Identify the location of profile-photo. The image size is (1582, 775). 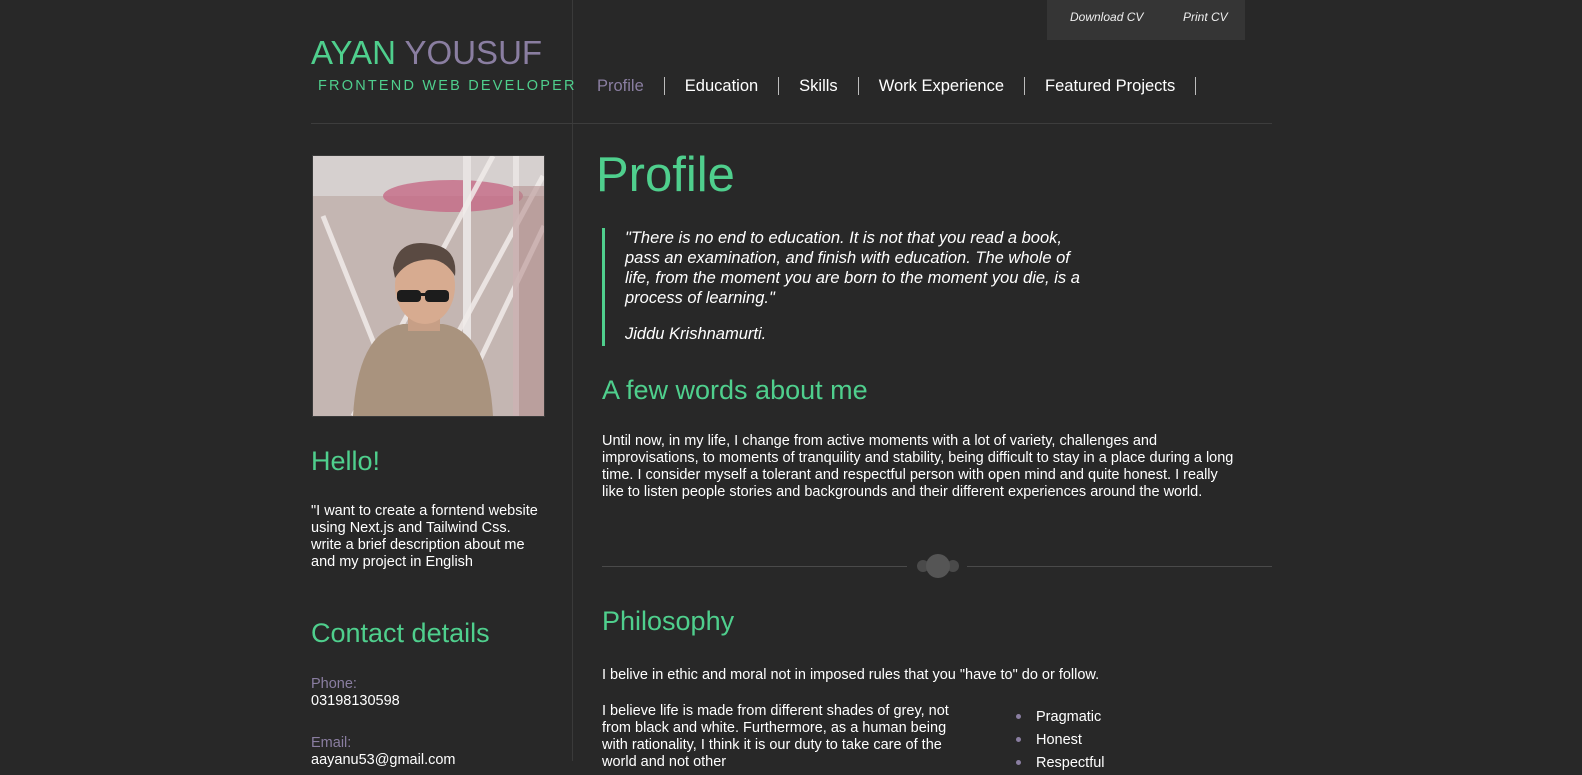
(428, 286).